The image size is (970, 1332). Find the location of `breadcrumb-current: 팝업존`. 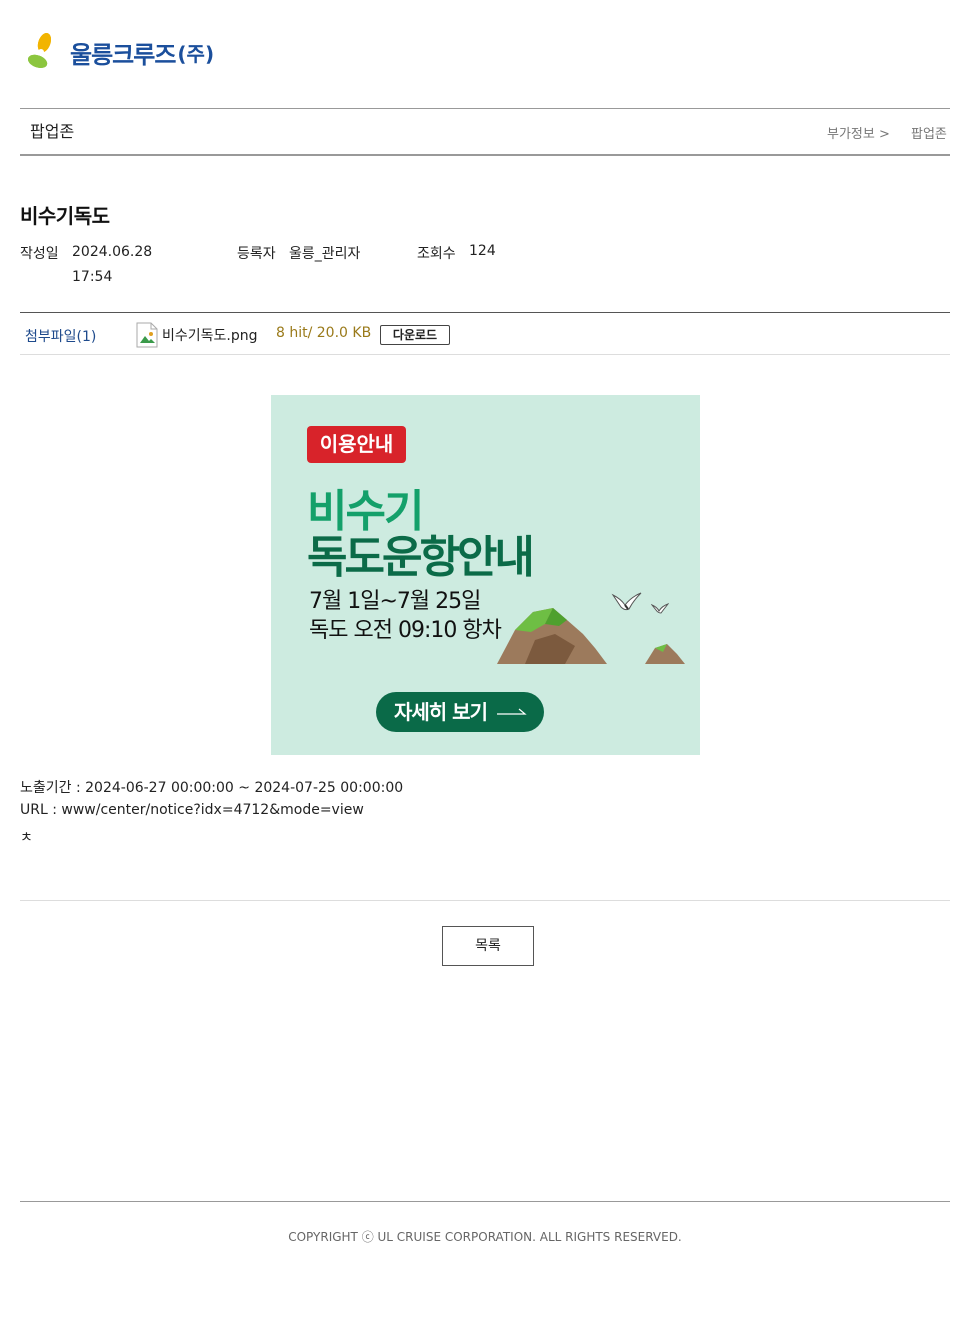

breadcrumb-current: 팝업존 is located at coordinates (929, 132).